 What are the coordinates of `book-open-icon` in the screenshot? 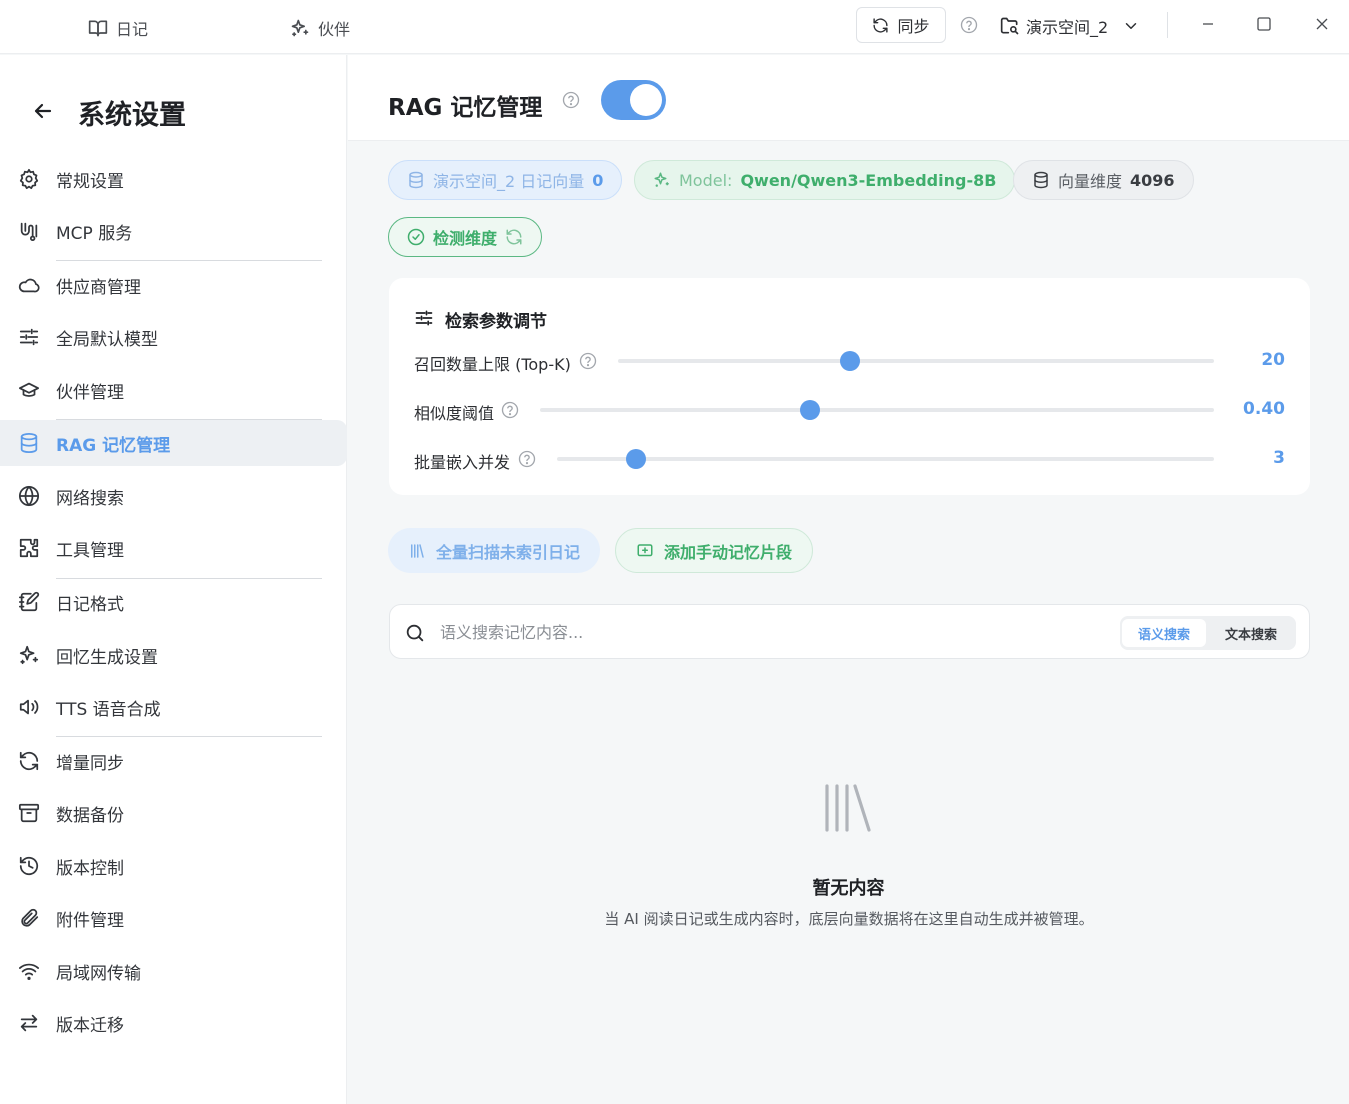 It's located at (98, 28).